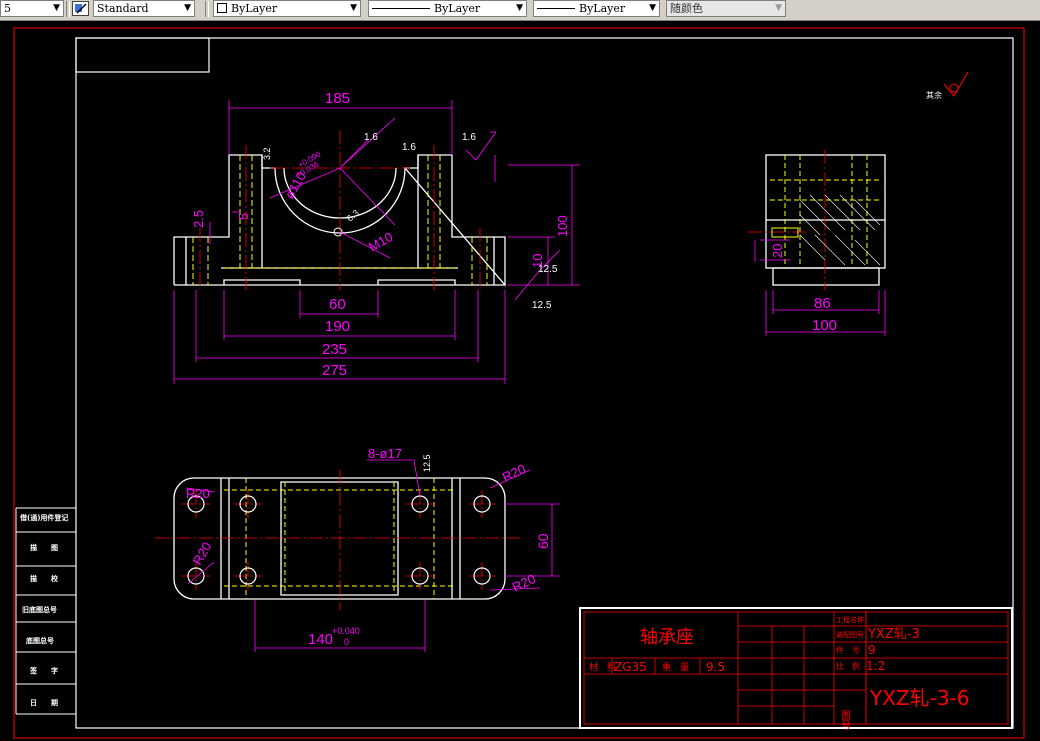 This screenshot has width=1040, height=741. Describe the element at coordinates (848, 650) in the screenshot. I see `item-label: 件 号` at that location.